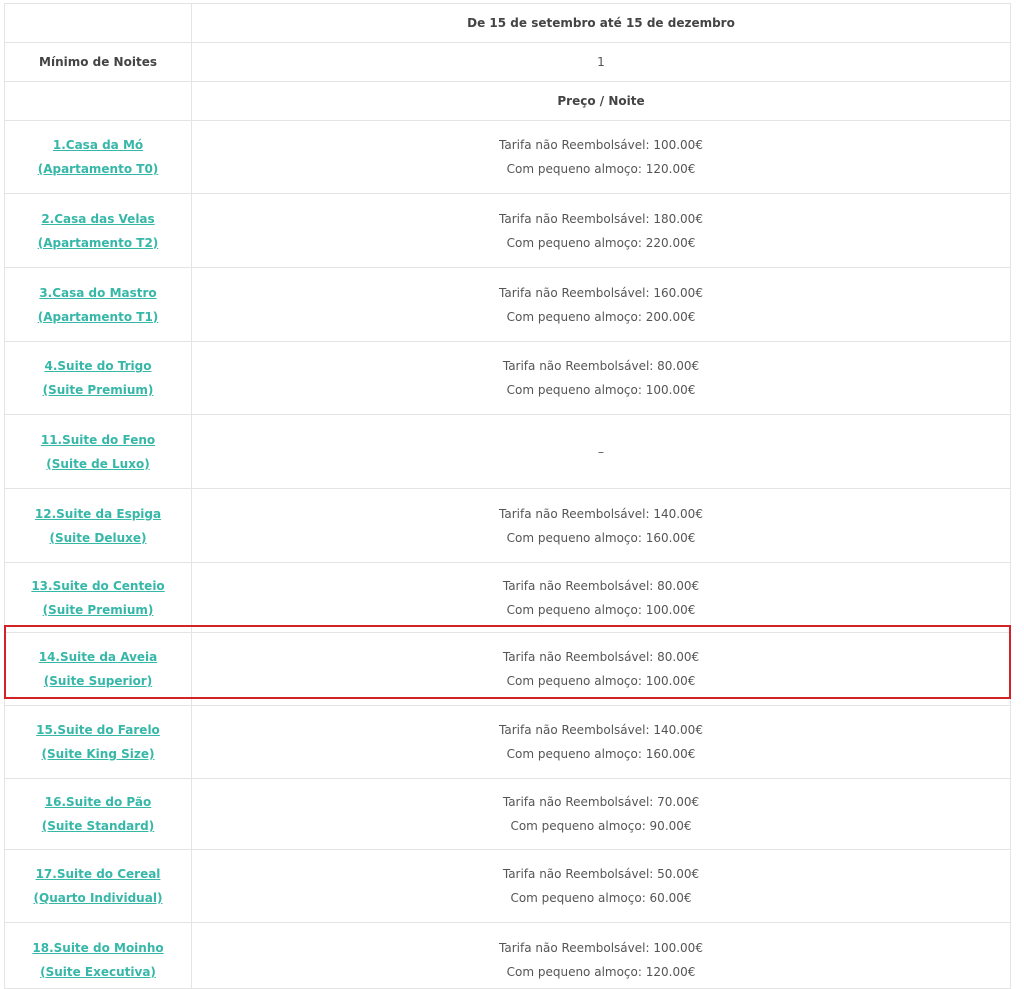  Describe the element at coordinates (98, 218) in the screenshot. I see `room-name: 2.Casa das Velas` at that location.